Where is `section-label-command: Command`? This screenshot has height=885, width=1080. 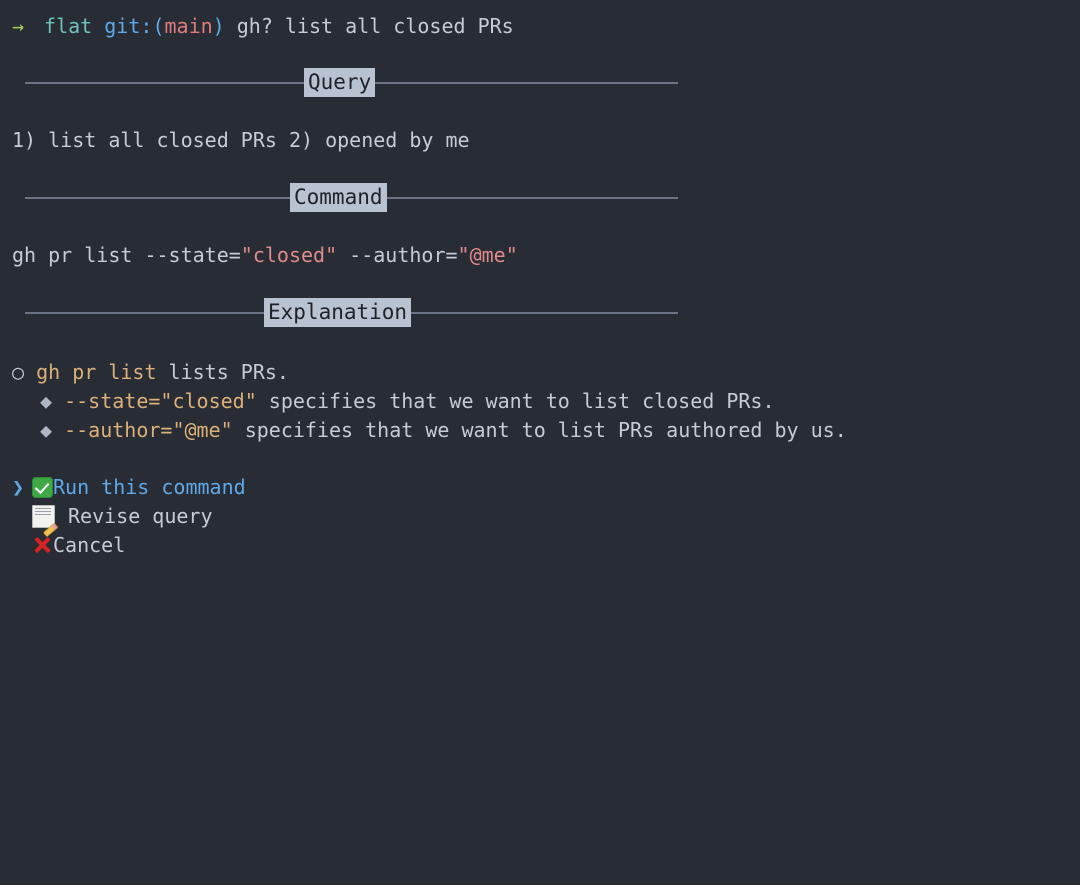 section-label-command: Command is located at coordinates (338, 197).